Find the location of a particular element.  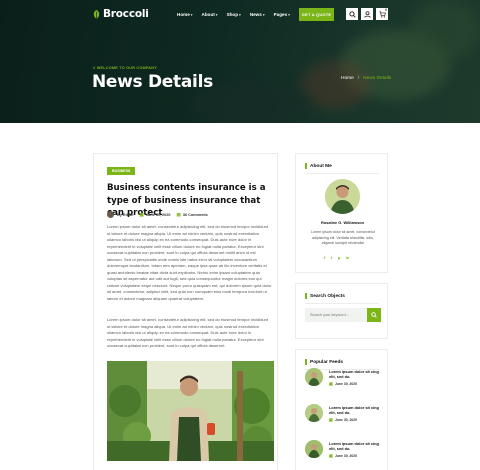

widget-title-text: Popular Feeds is located at coordinates (327, 362).